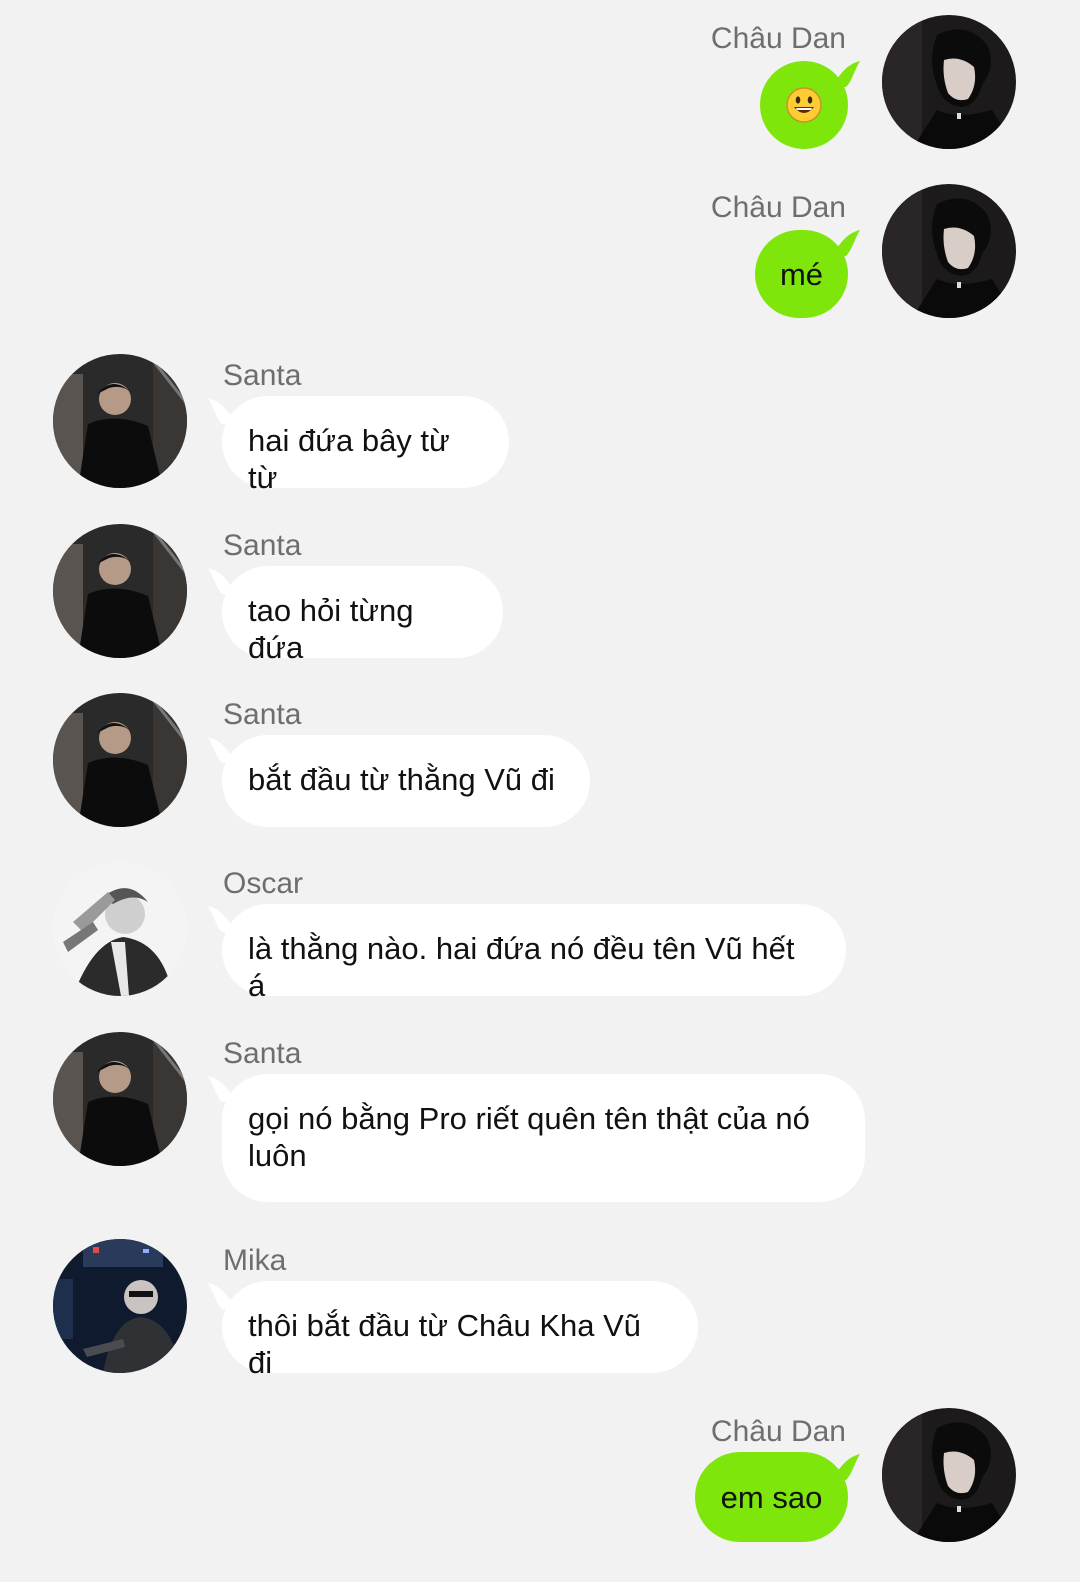  I want to click on oscar-avatar-icon, so click(120, 929).